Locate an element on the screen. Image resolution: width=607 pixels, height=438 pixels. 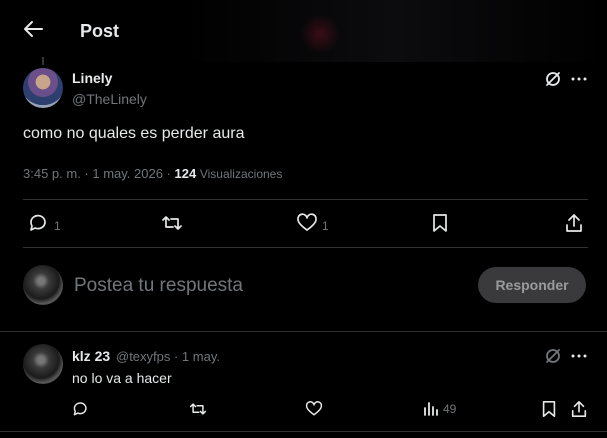
reply-action: 1 is located at coordinates (44, 223).